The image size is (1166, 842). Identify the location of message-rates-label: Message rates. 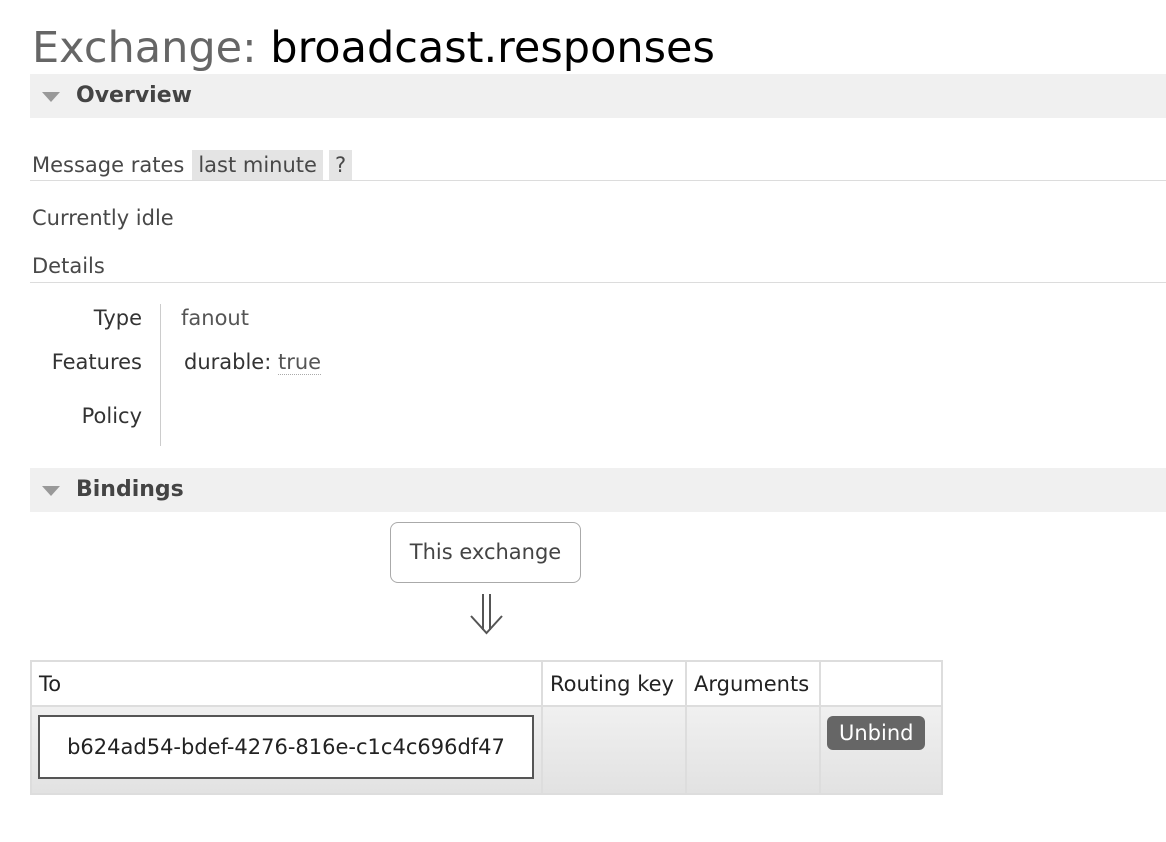
(108, 165).